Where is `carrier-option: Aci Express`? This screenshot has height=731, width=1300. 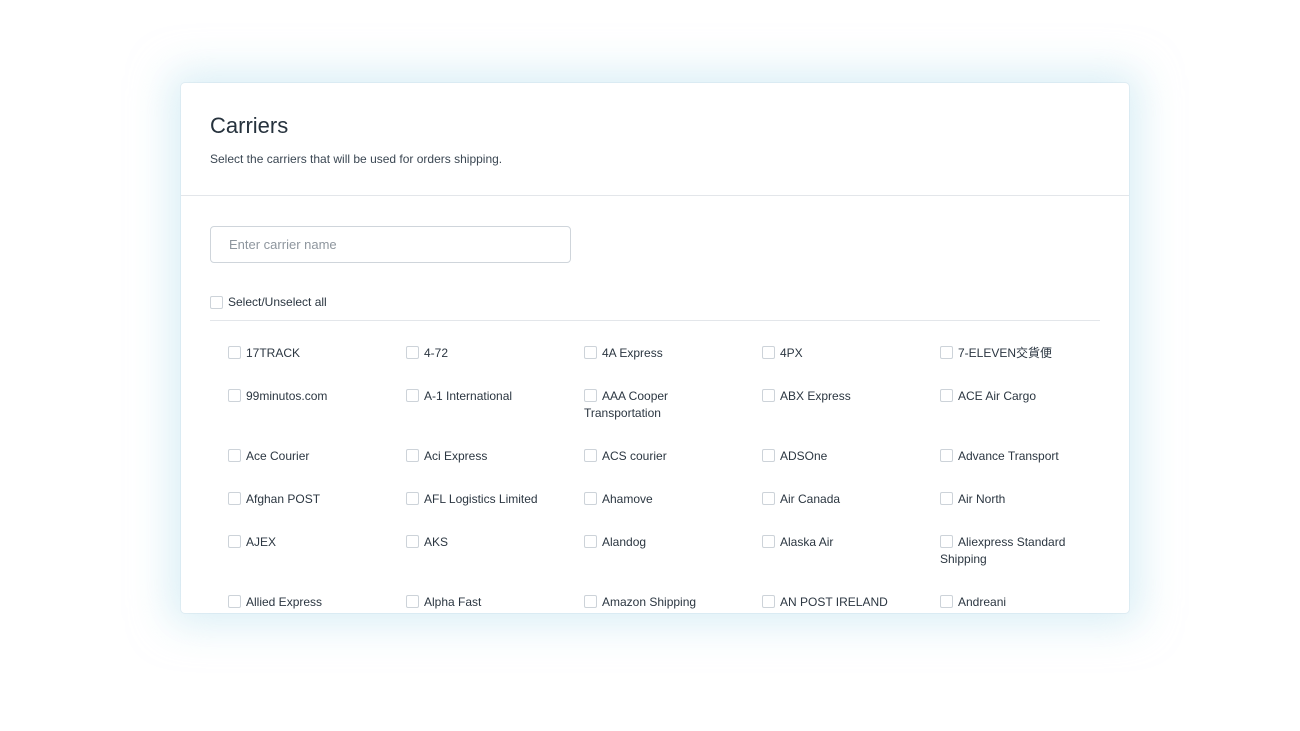
carrier-option: Aci Express is located at coordinates (495, 456).